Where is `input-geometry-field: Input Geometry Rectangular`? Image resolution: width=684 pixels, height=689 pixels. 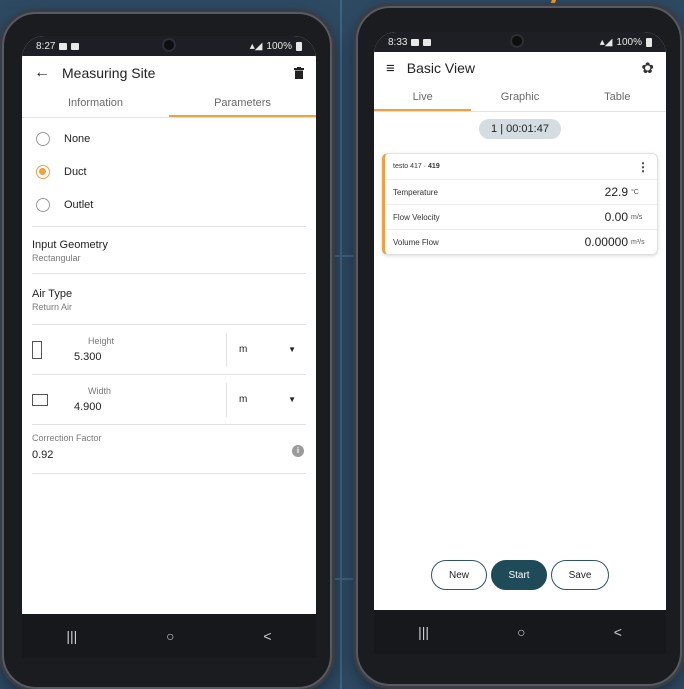 input-geometry-field: Input Geometry Rectangular is located at coordinates (169, 250).